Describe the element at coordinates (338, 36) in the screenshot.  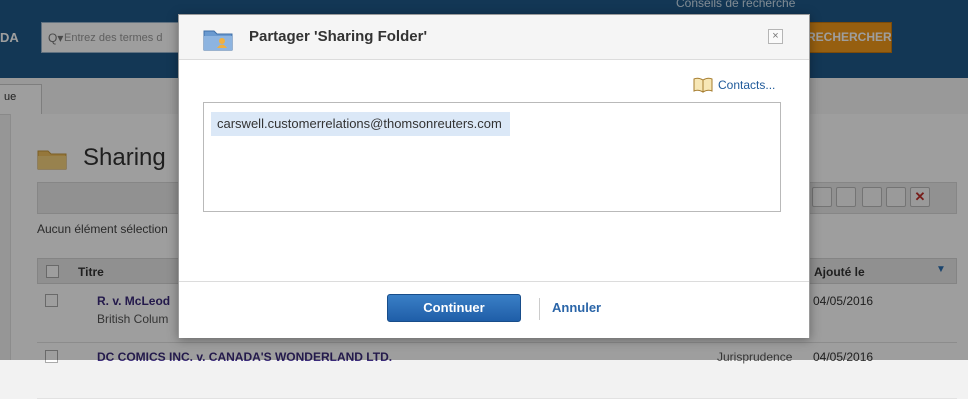
I see `dialog-title: Partager 'Sharing Folder'` at that location.